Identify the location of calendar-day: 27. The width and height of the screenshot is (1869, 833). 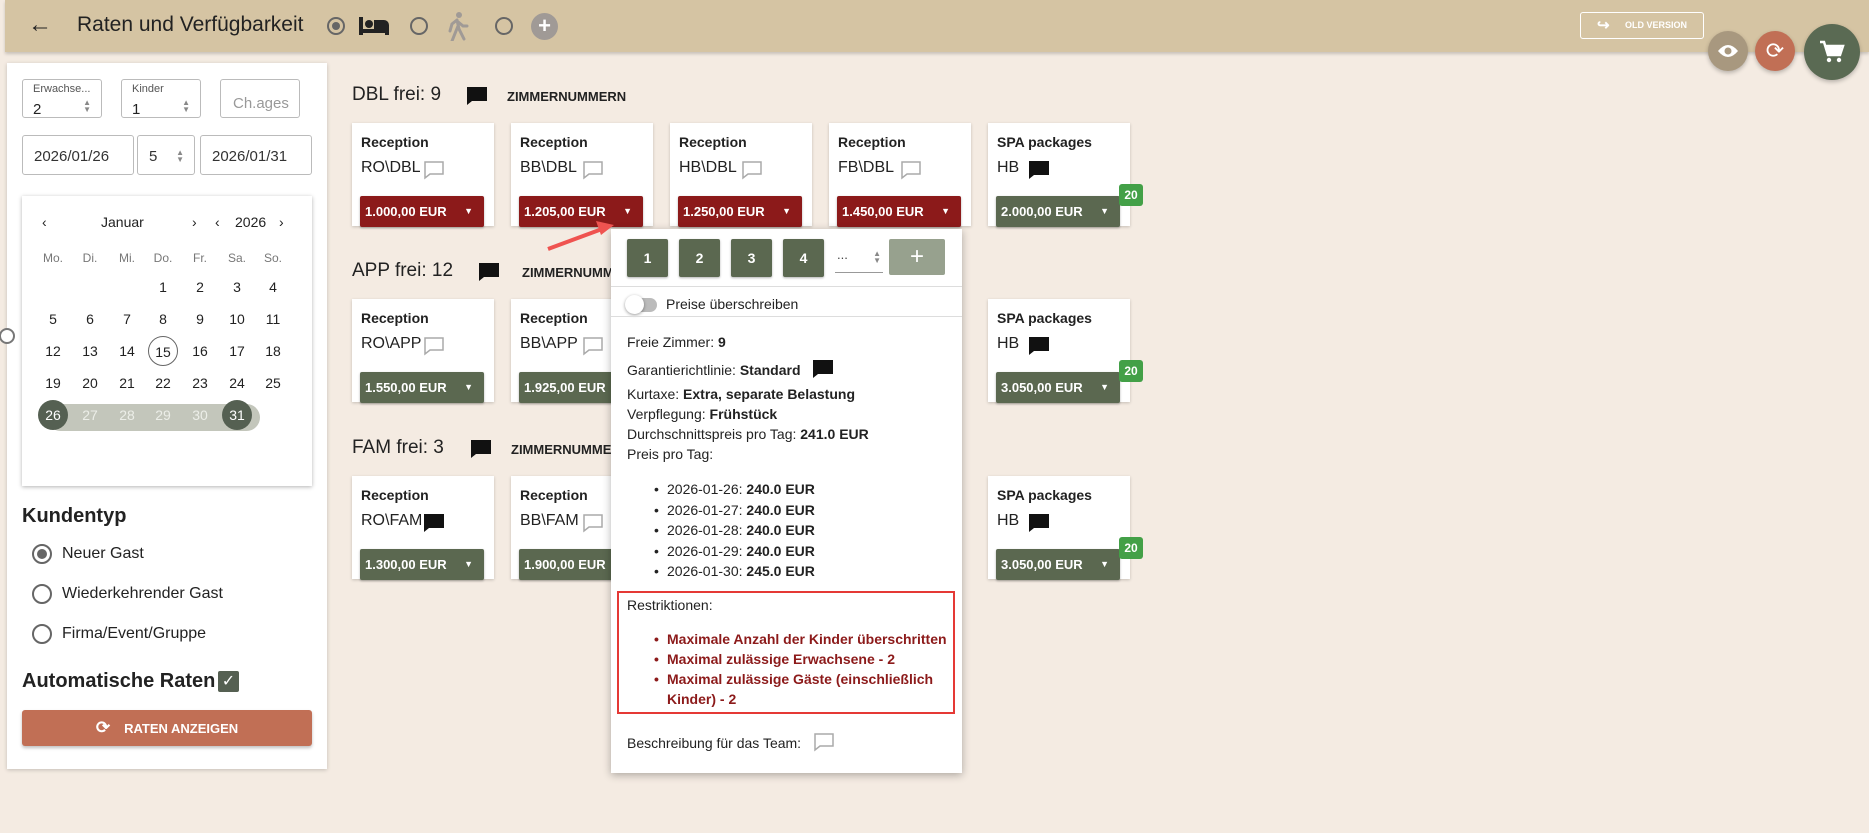
(90, 415).